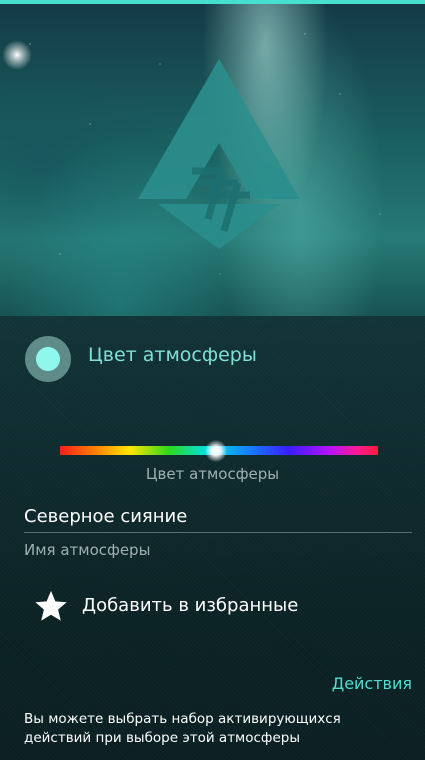  What do you see at coordinates (105, 516) in the screenshot?
I see `atmosphere-name-input: Северное сияние` at bounding box center [105, 516].